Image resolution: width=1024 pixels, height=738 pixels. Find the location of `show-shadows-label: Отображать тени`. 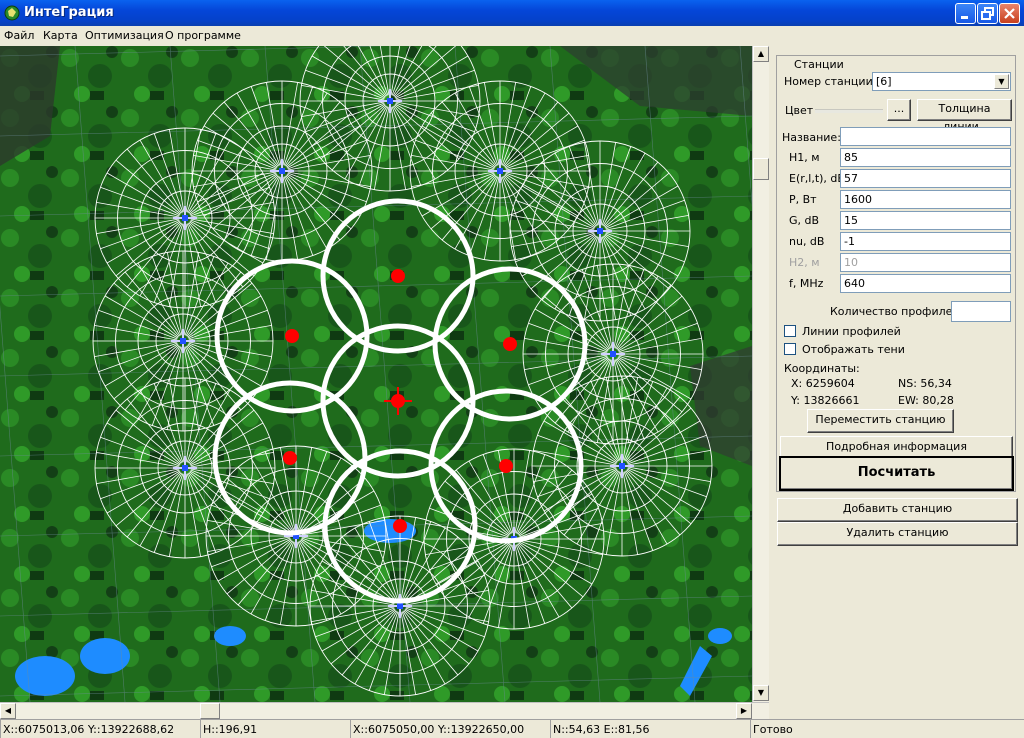

show-shadows-label: Отображать тени is located at coordinates (853, 349).